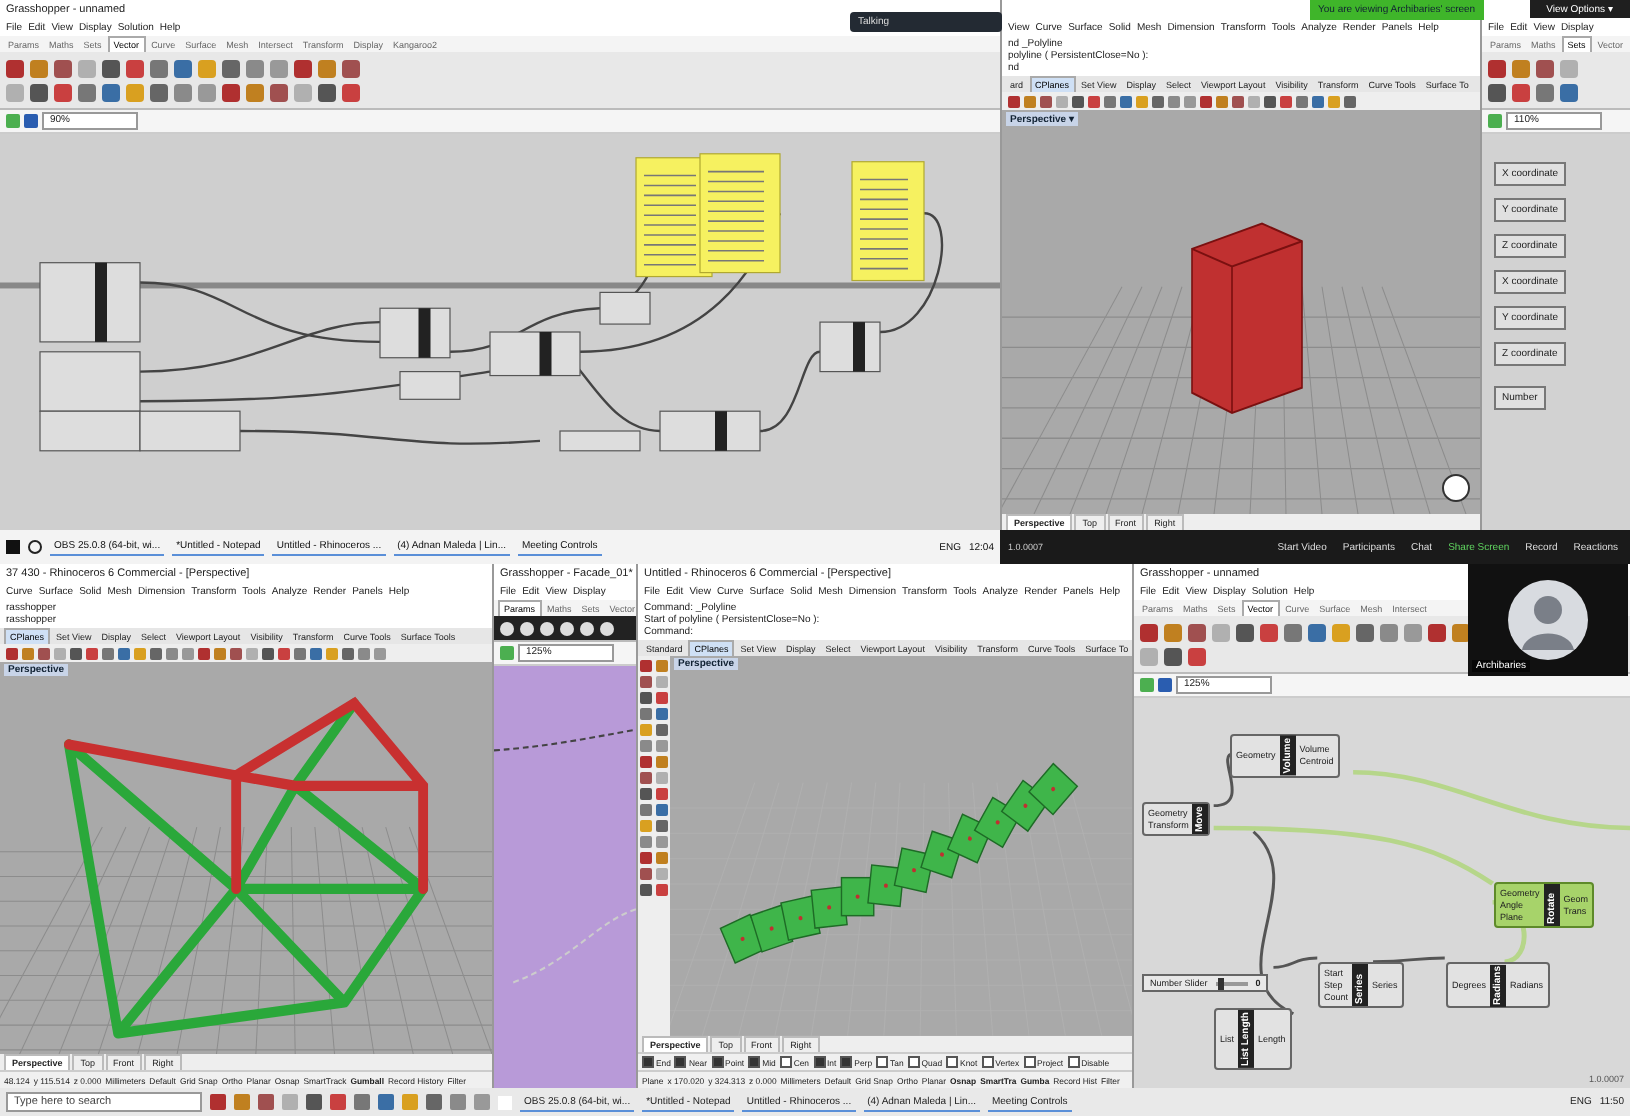 The image size is (1630, 1116). What do you see at coordinates (35, 547) in the screenshot?
I see `search-icon` at bounding box center [35, 547].